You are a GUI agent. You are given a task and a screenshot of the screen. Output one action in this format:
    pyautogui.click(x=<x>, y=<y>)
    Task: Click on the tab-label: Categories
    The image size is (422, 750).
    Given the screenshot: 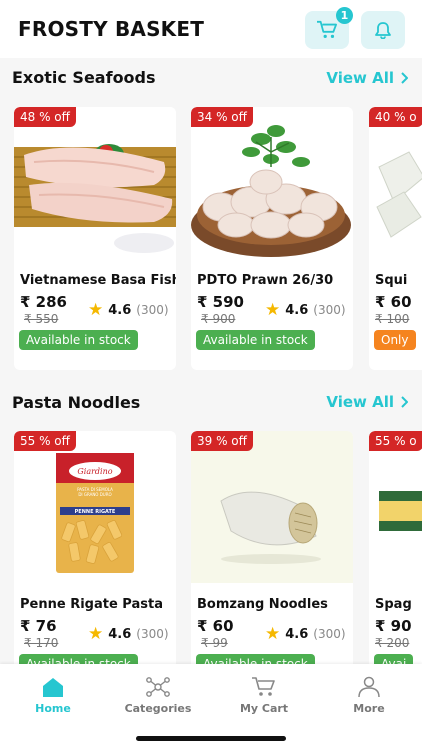 What is the action you would take?
    pyautogui.click(x=158, y=708)
    